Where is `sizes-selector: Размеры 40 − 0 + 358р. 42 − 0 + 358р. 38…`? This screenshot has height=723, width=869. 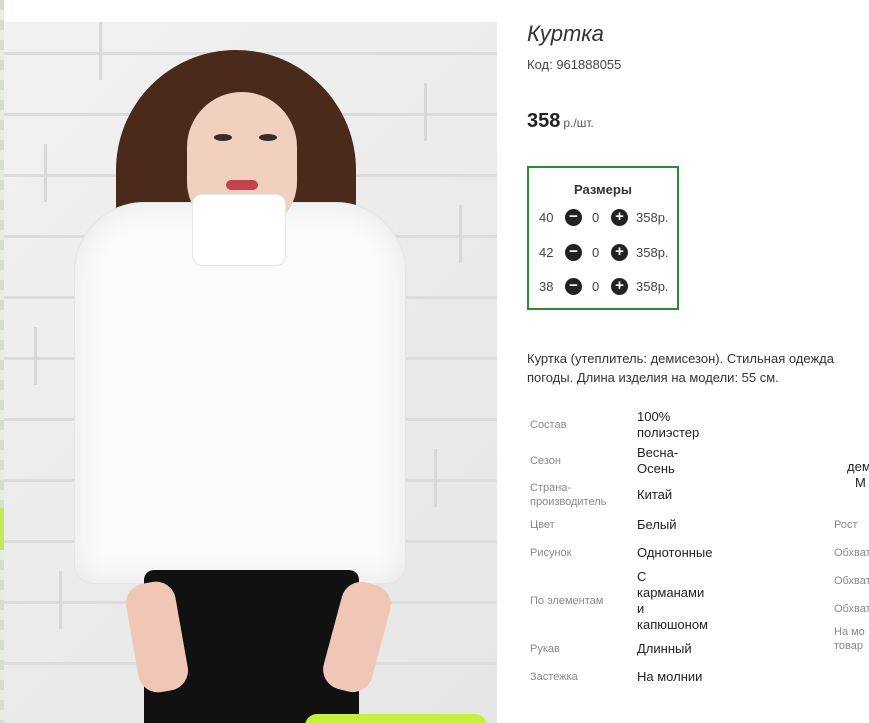
sizes-selector: Размеры 40 − 0 + 358р. 42 − 0 + 358р. 38… is located at coordinates (603, 238).